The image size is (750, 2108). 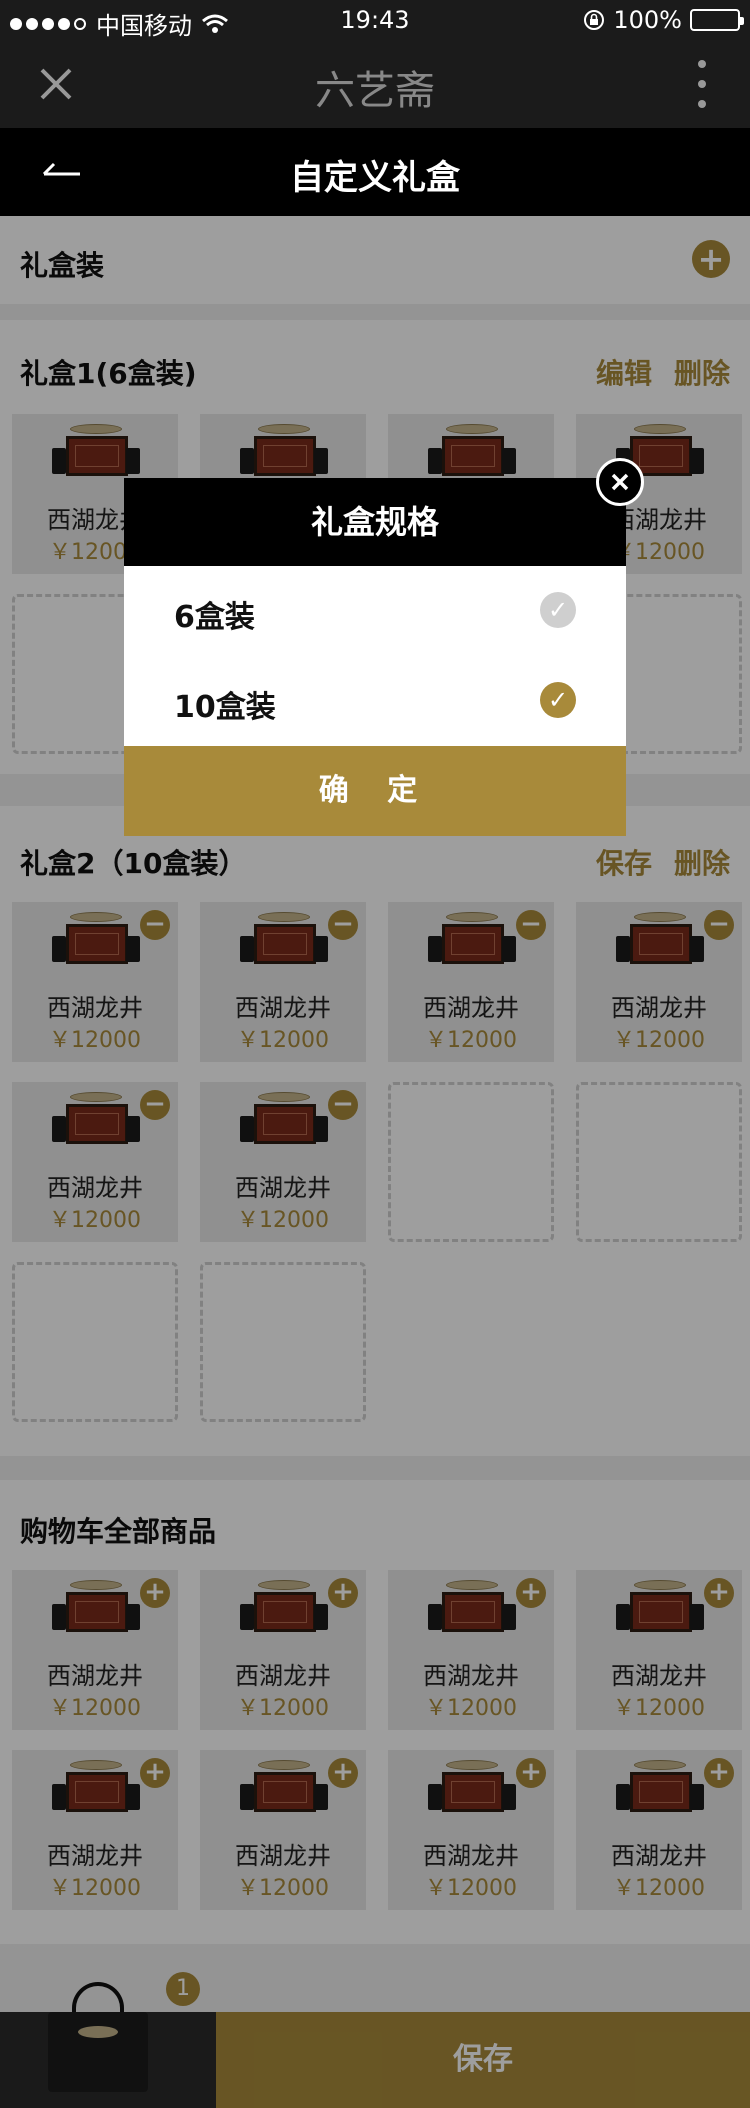 What do you see at coordinates (375, 522) in the screenshot?
I see `modal-title: 礼盒规格` at bounding box center [375, 522].